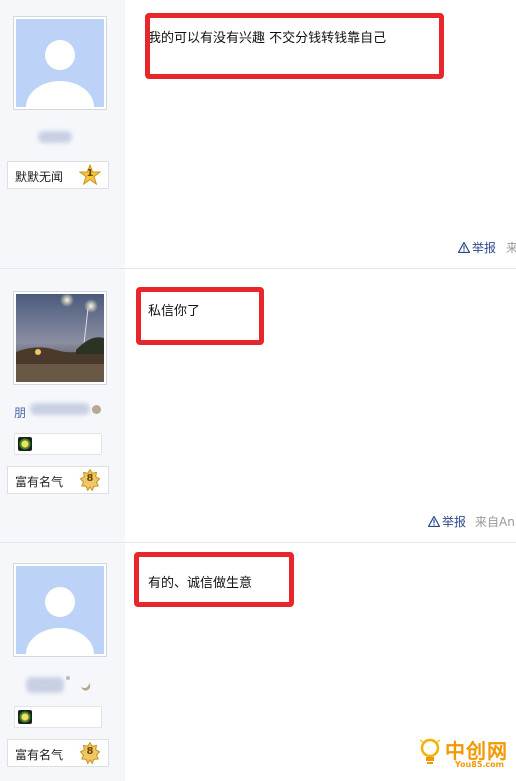  What do you see at coordinates (479, 764) in the screenshot?
I see `watermark-site: You85.com` at bounding box center [479, 764].